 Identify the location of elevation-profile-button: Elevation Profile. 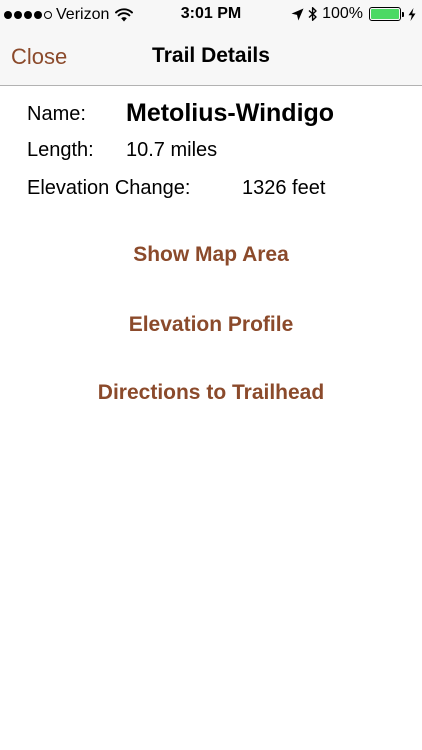
(211, 325).